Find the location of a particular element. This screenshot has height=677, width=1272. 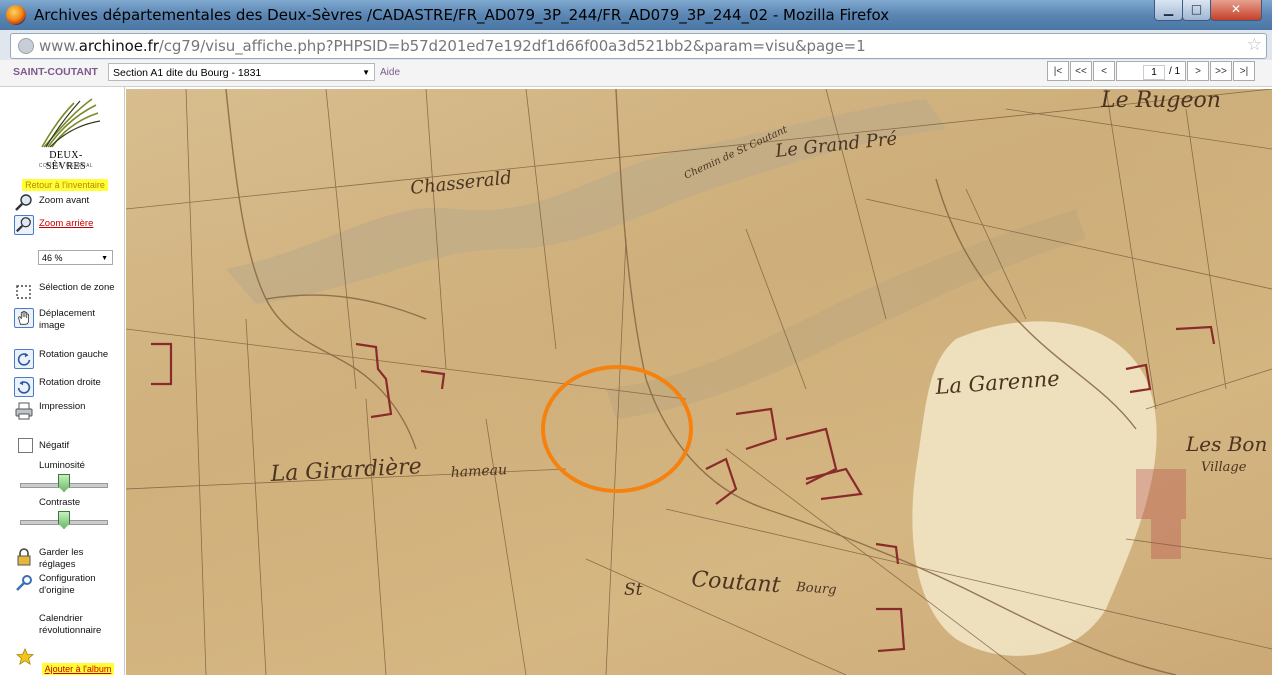

rotate-left-label: Rotation gauche is located at coordinates (74, 354).